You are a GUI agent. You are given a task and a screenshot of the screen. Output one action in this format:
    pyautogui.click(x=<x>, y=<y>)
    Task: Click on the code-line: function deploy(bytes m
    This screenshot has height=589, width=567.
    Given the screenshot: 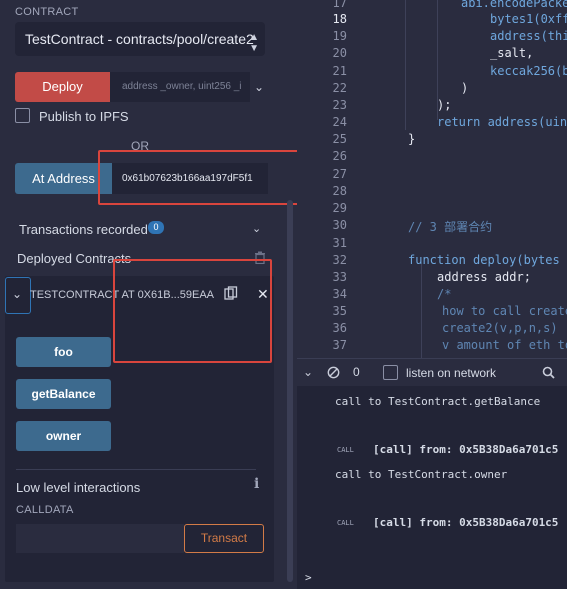 What is the action you would take?
    pyautogui.click(x=487, y=260)
    